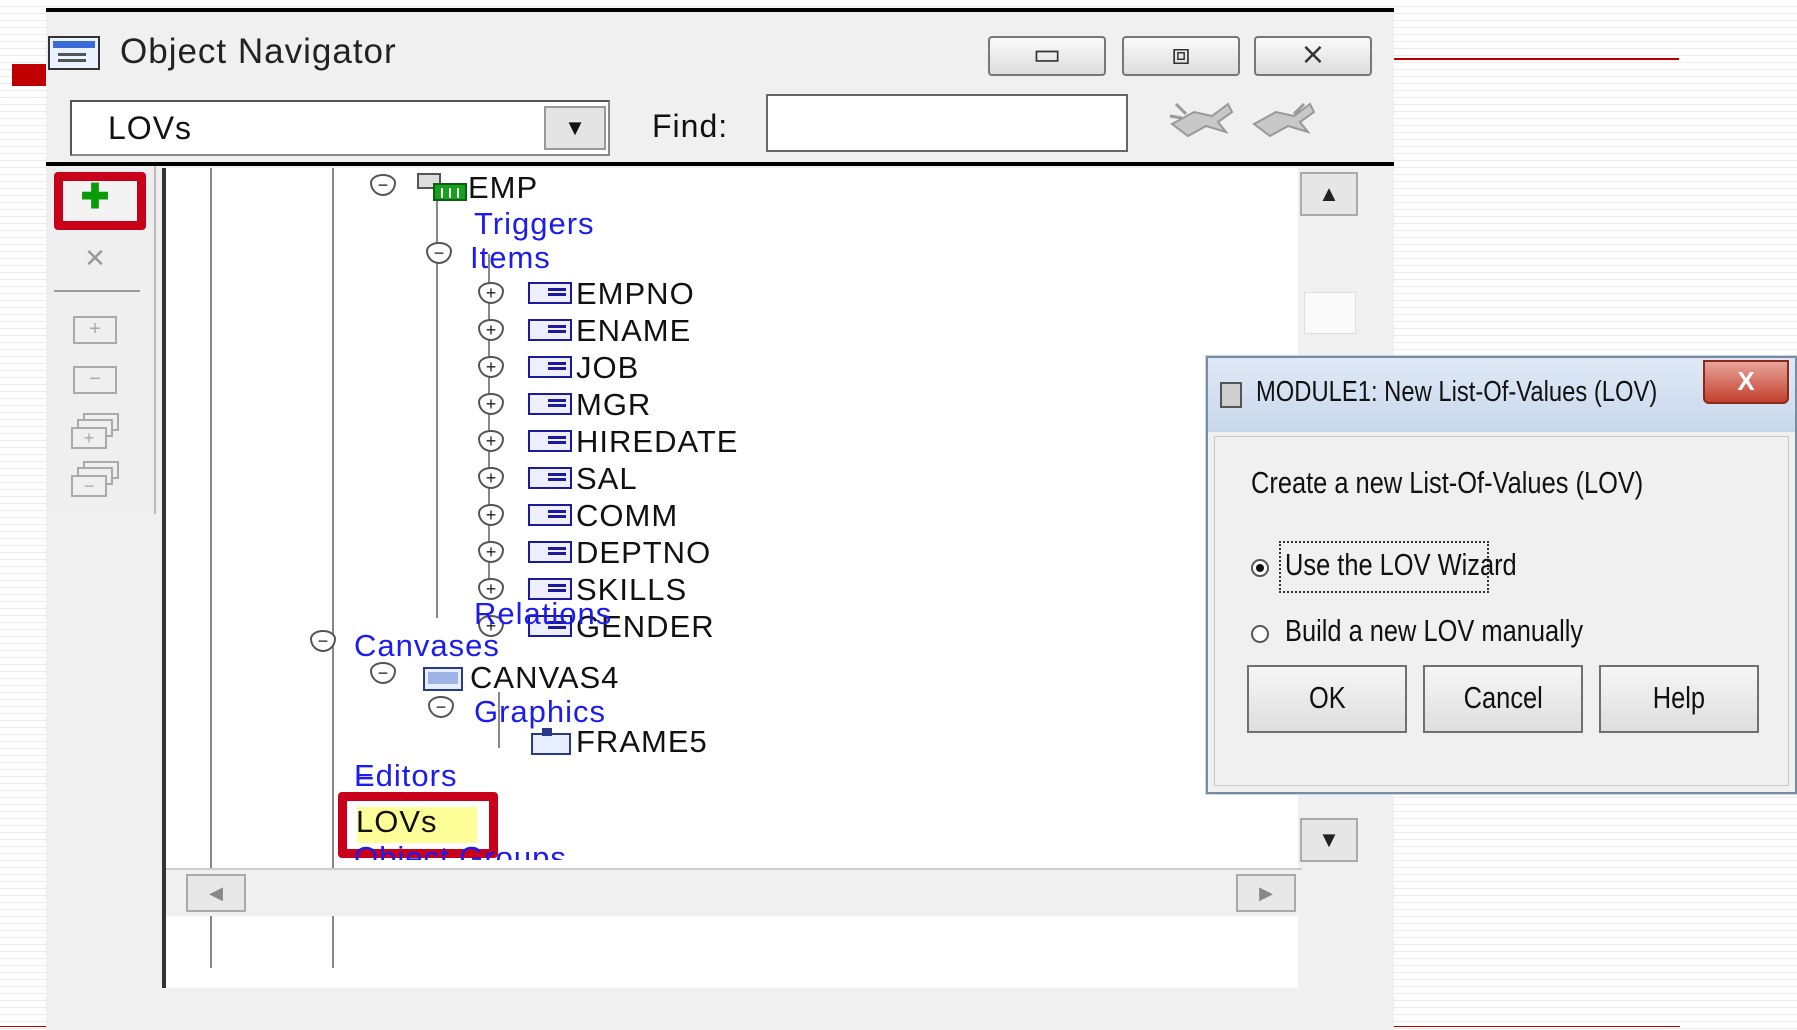 Image resolution: width=1797 pixels, height=1030 pixels. Describe the element at coordinates (74, 53) in the screenshot. I see `window-app-icon` at that location.